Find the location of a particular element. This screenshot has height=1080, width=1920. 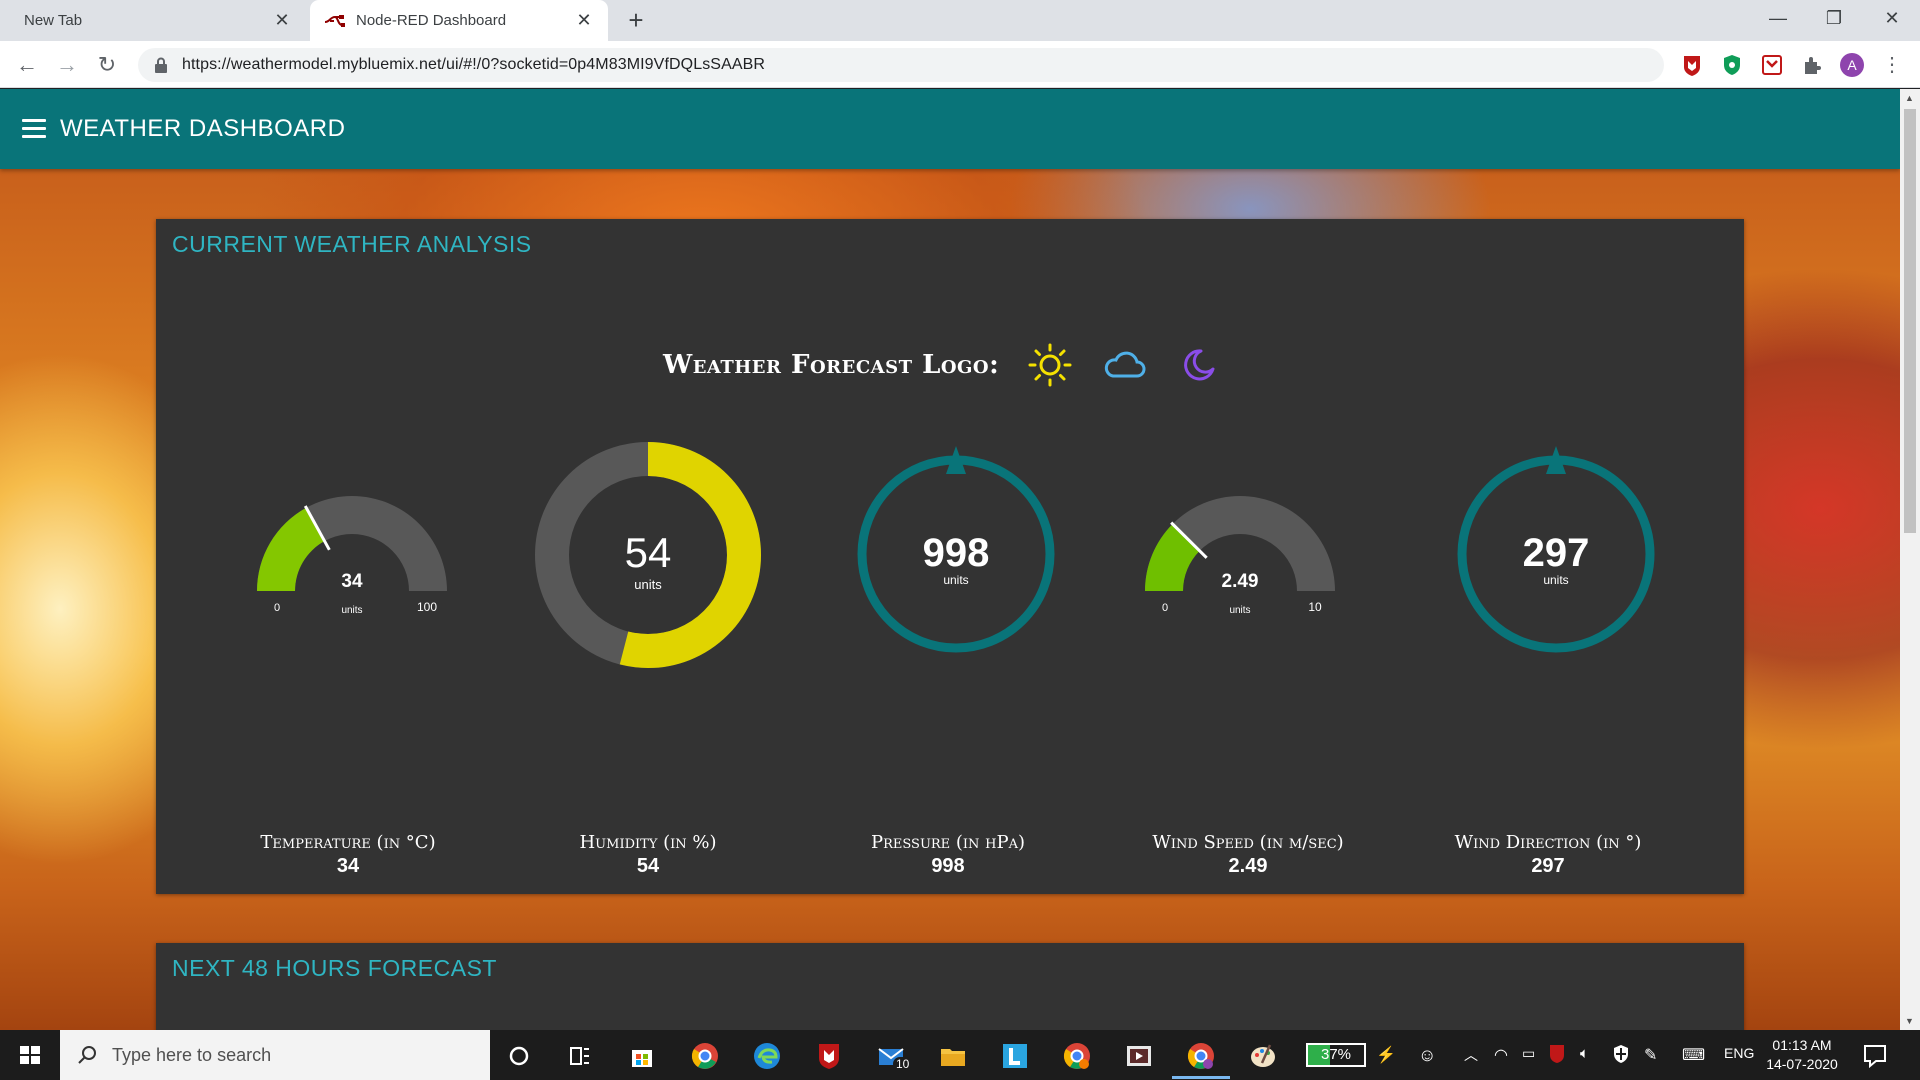

cortana-icon is located at coordinates (519, 1056).